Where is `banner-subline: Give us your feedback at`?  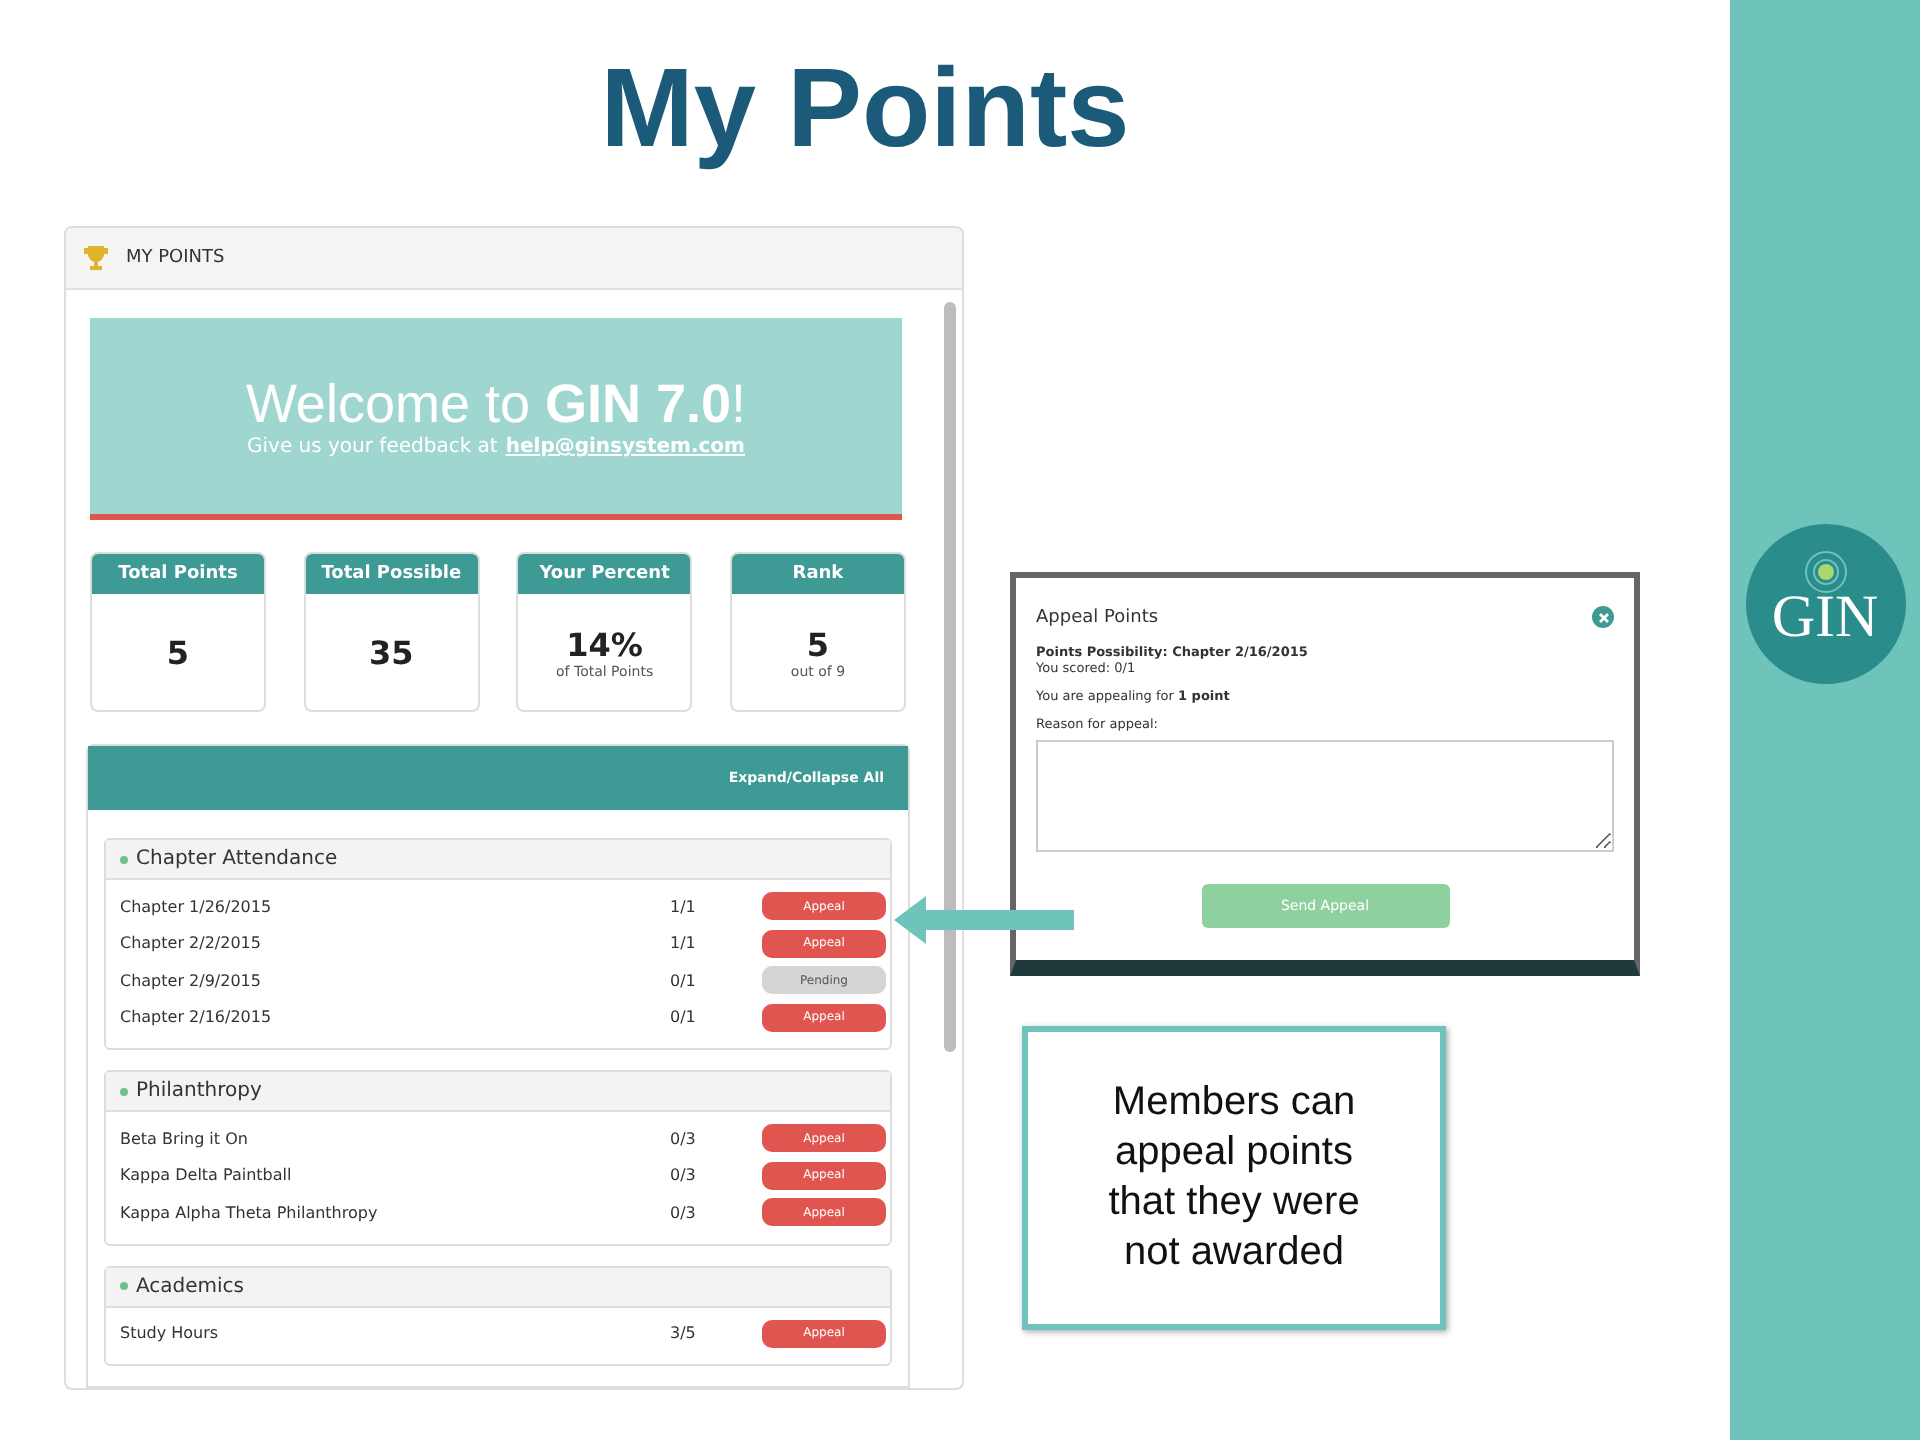 banner-subline: Give us your feedback at is located at coordinates (372, 447).